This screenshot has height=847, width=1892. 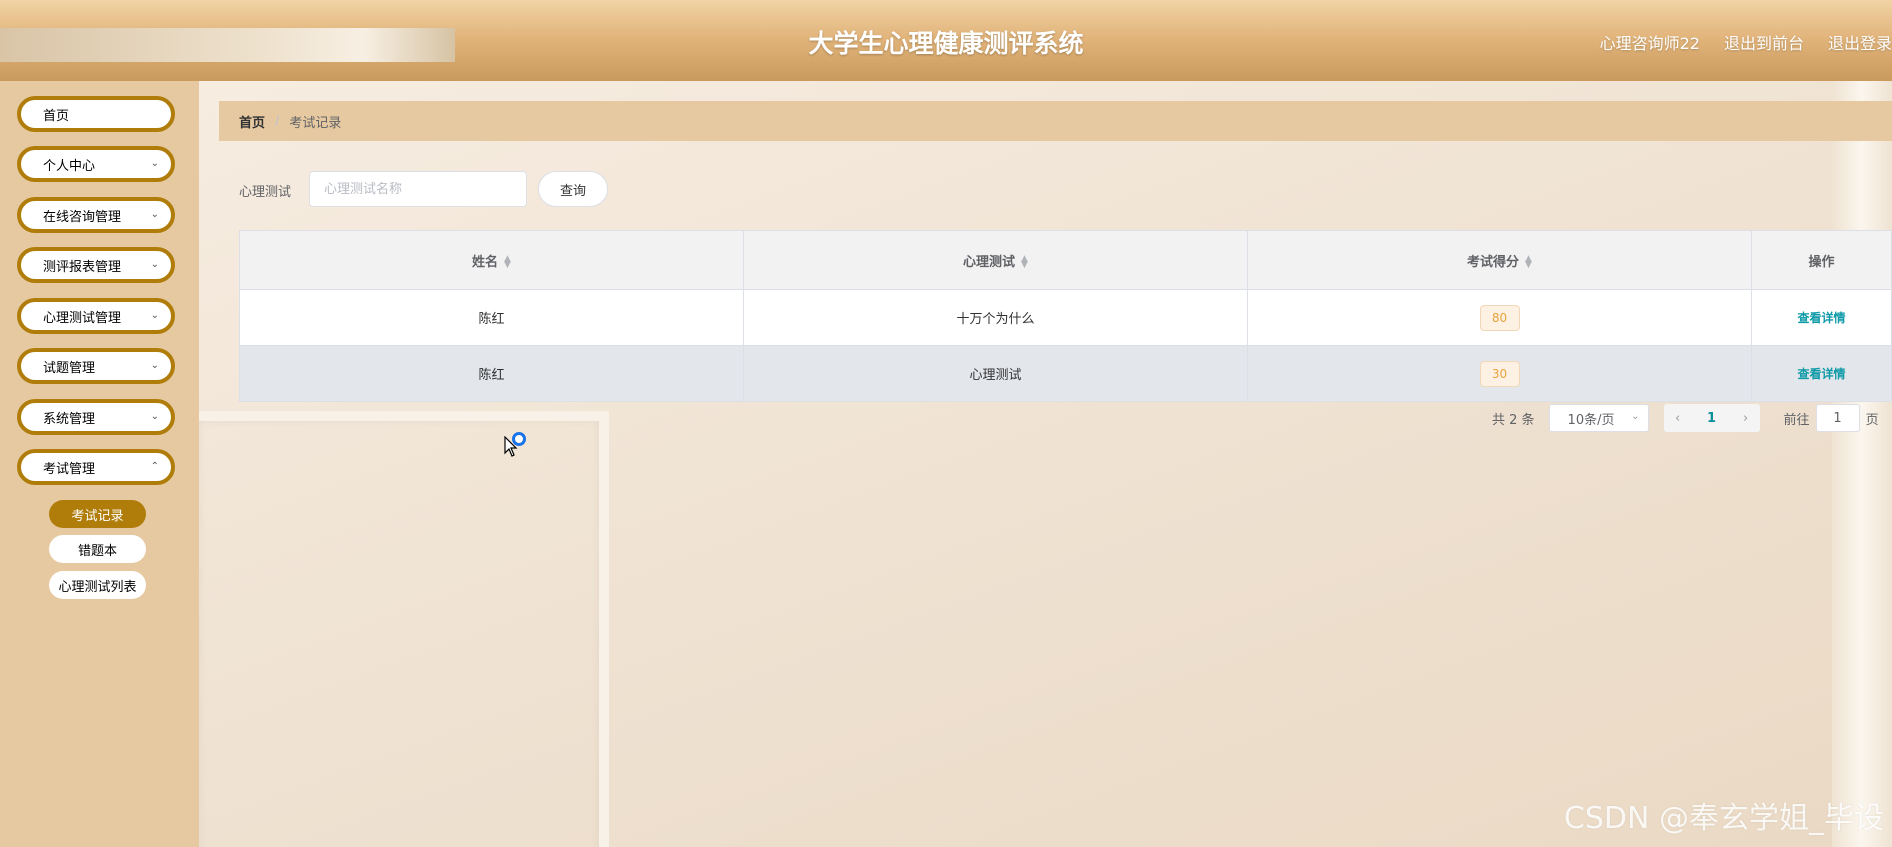 I want to click on search-label: 心理测试, so click(x=265, y=192).